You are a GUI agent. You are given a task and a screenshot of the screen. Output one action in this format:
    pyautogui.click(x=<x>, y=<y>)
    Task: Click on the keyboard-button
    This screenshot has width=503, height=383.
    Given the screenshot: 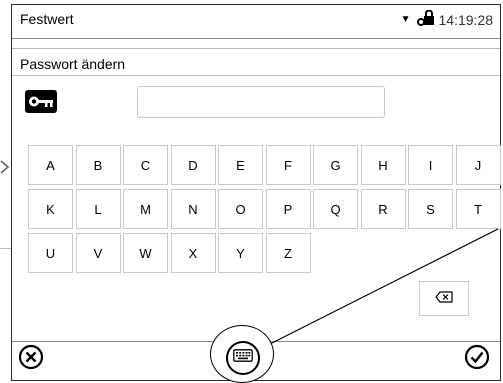 What is the action you would take?
    pyautogui.click(x=243, y=358)
    